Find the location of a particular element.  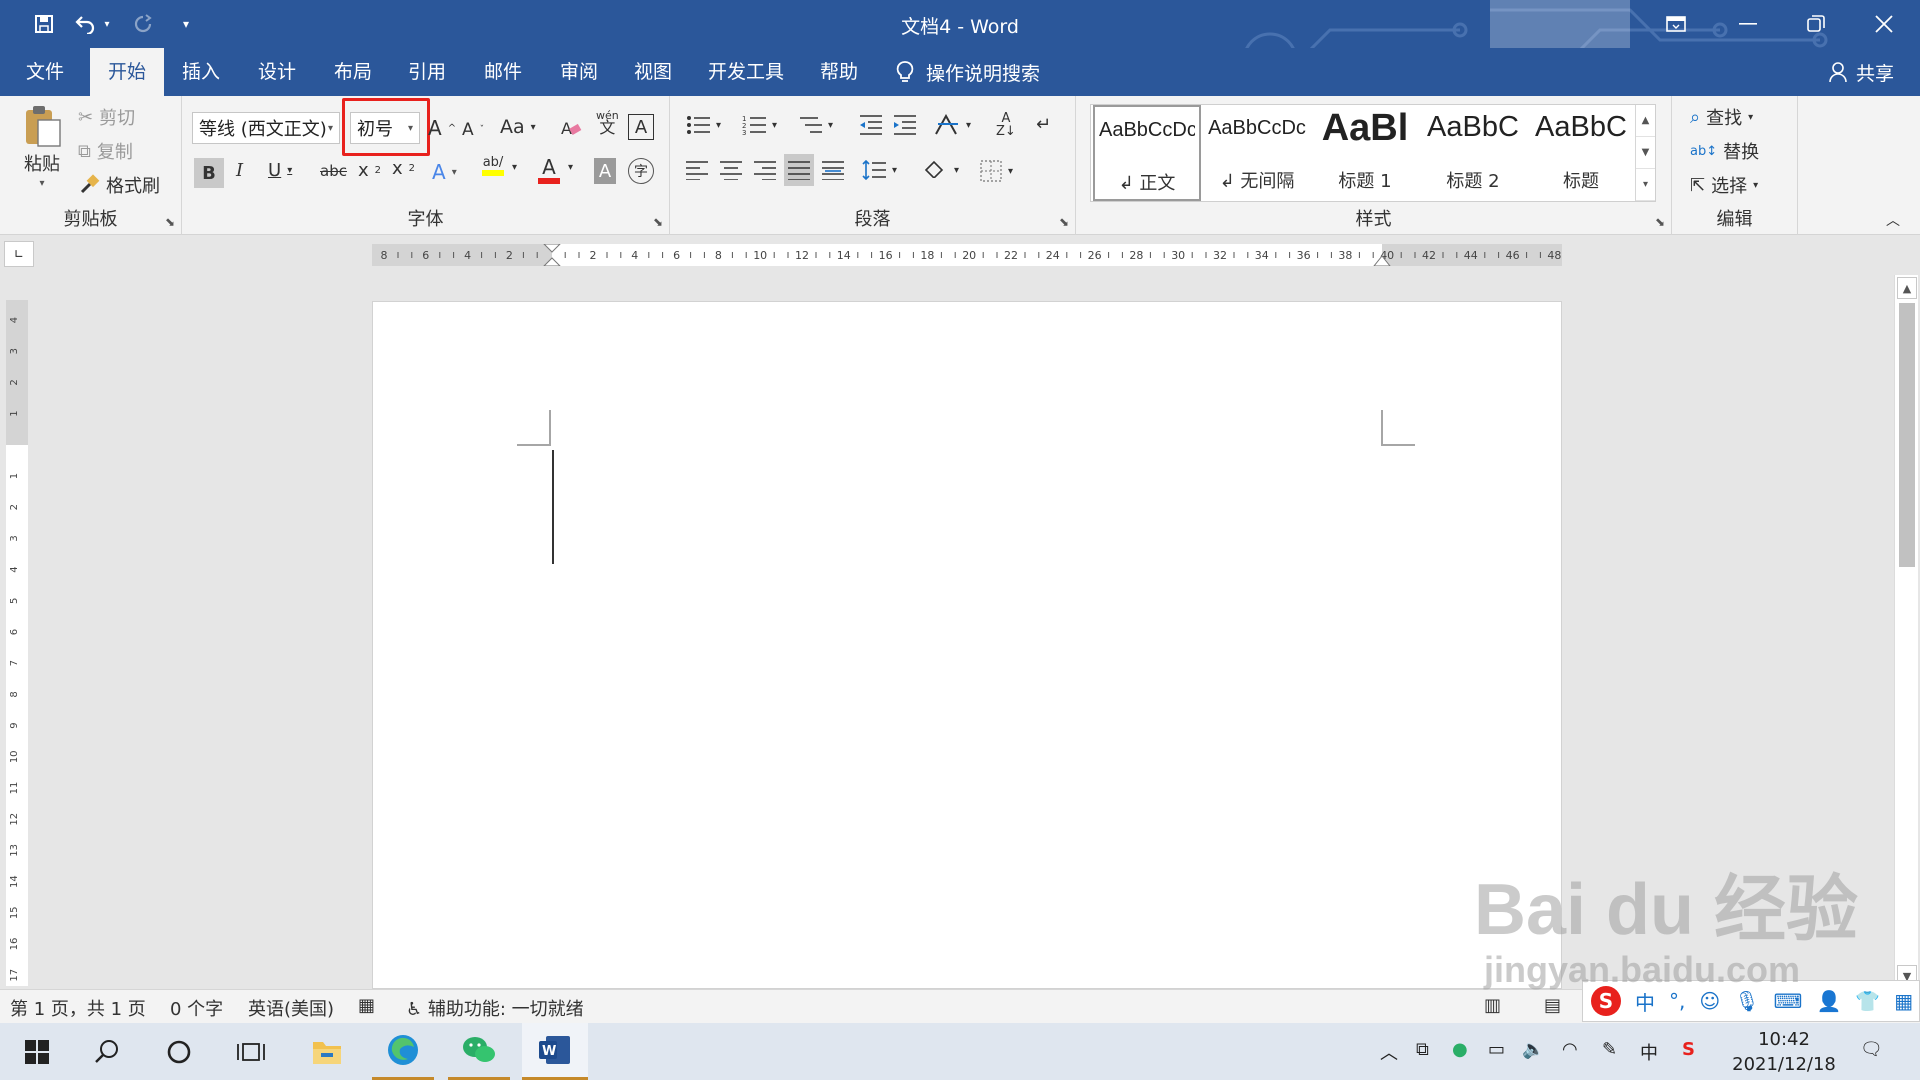

strikethrough-icon: abc is located at coordinates (333, 171).